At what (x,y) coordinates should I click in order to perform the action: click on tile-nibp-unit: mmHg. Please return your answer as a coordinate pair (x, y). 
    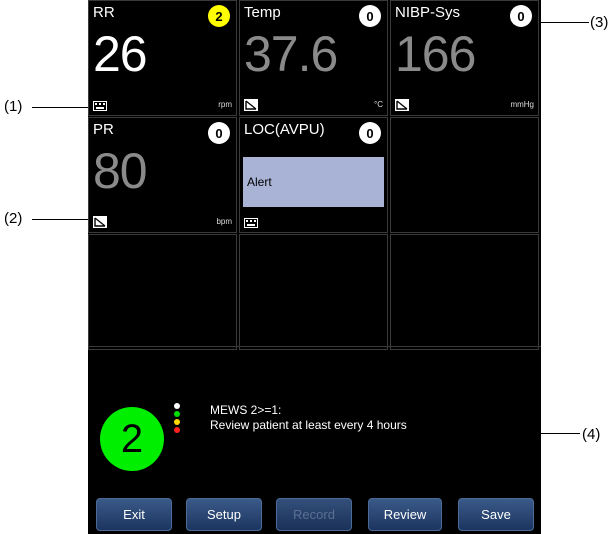
    Looking at the image, I should click on (522, 104).